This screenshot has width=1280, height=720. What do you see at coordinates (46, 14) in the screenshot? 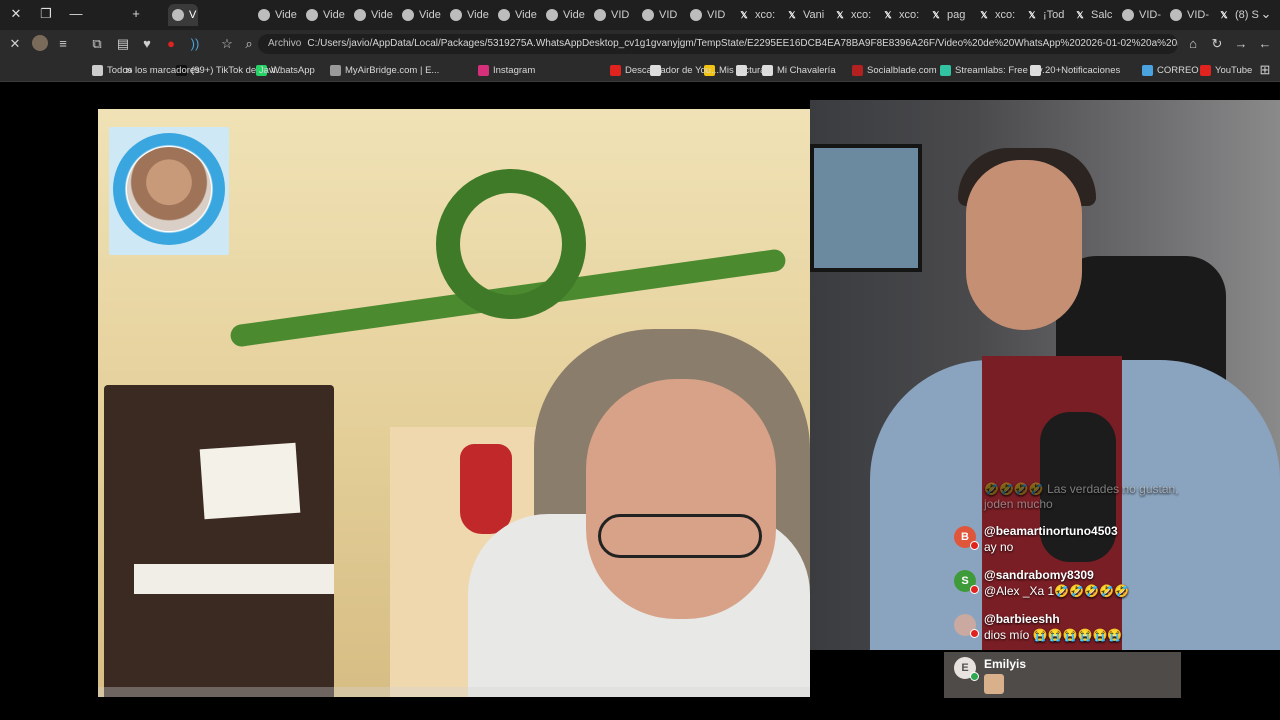
I see `restore-window-button: ❐` at bounding box center [46, 14].